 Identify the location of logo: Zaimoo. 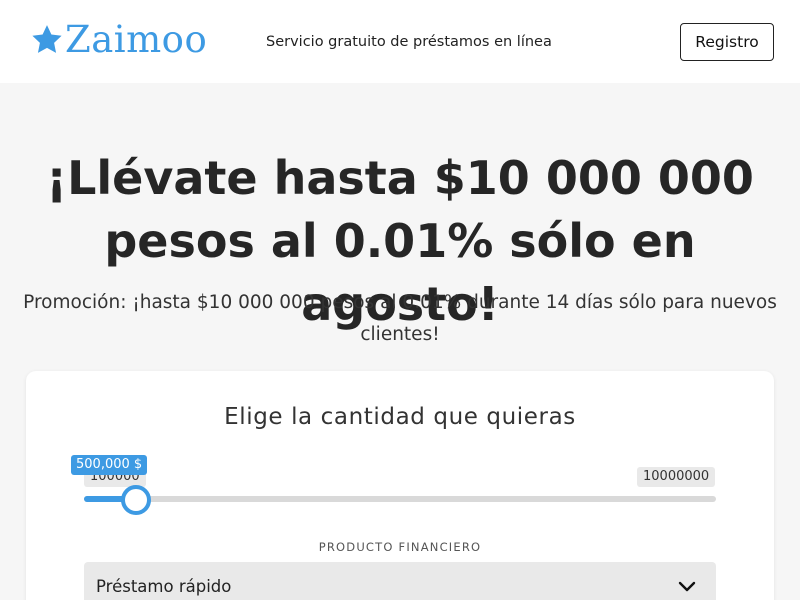
(118, 40).